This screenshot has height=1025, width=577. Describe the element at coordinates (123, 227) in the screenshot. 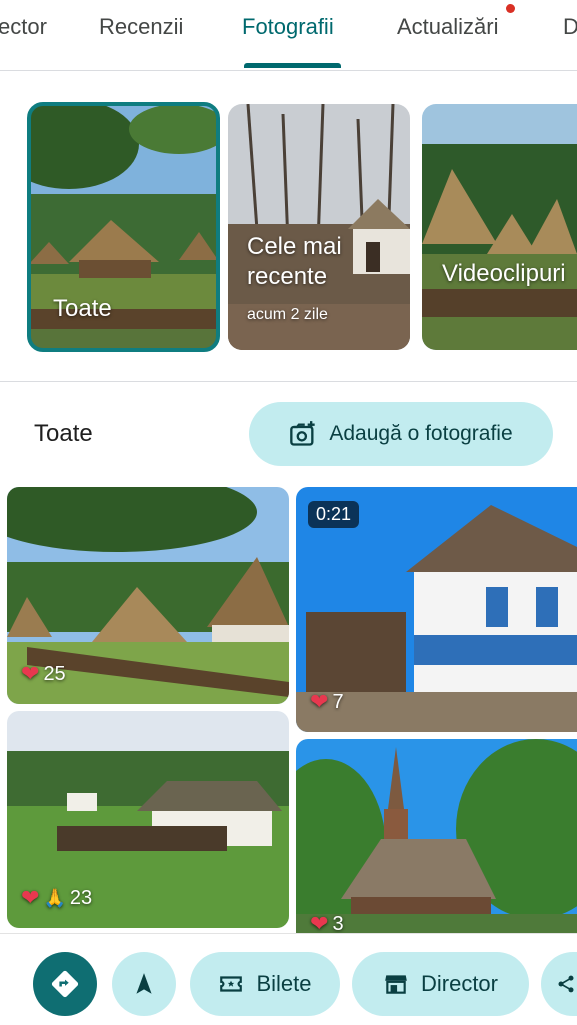

I see `album-card-all: Toate` at that location.